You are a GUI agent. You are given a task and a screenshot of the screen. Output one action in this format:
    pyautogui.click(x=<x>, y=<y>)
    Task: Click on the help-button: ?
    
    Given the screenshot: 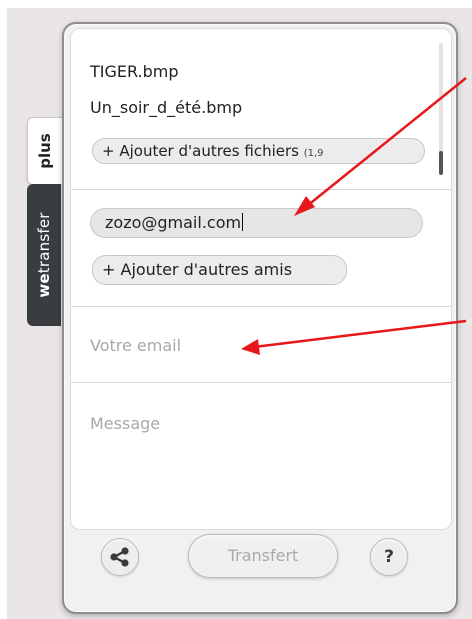 What is the action you would take?
    pyautogui.click(x=389, y=557)
    